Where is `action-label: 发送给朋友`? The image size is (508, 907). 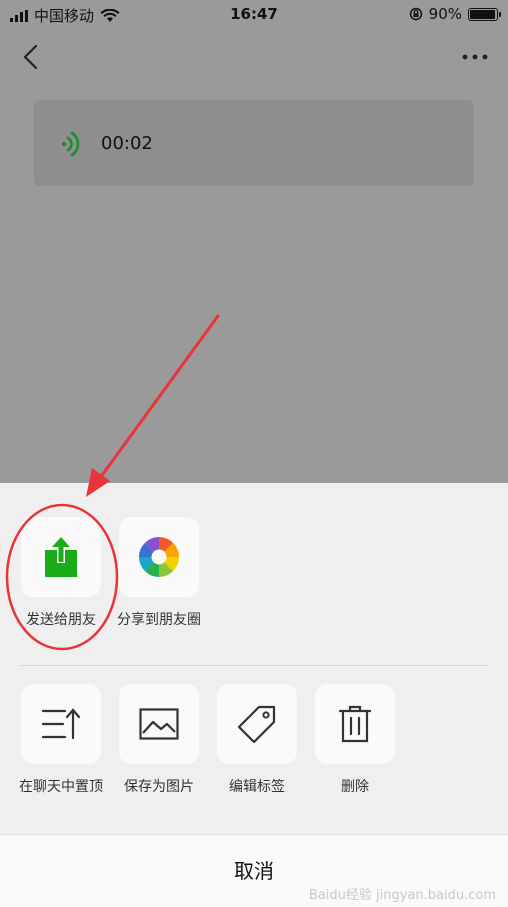
action-label: 发送给朋友 is located at coordinates (61, 620).